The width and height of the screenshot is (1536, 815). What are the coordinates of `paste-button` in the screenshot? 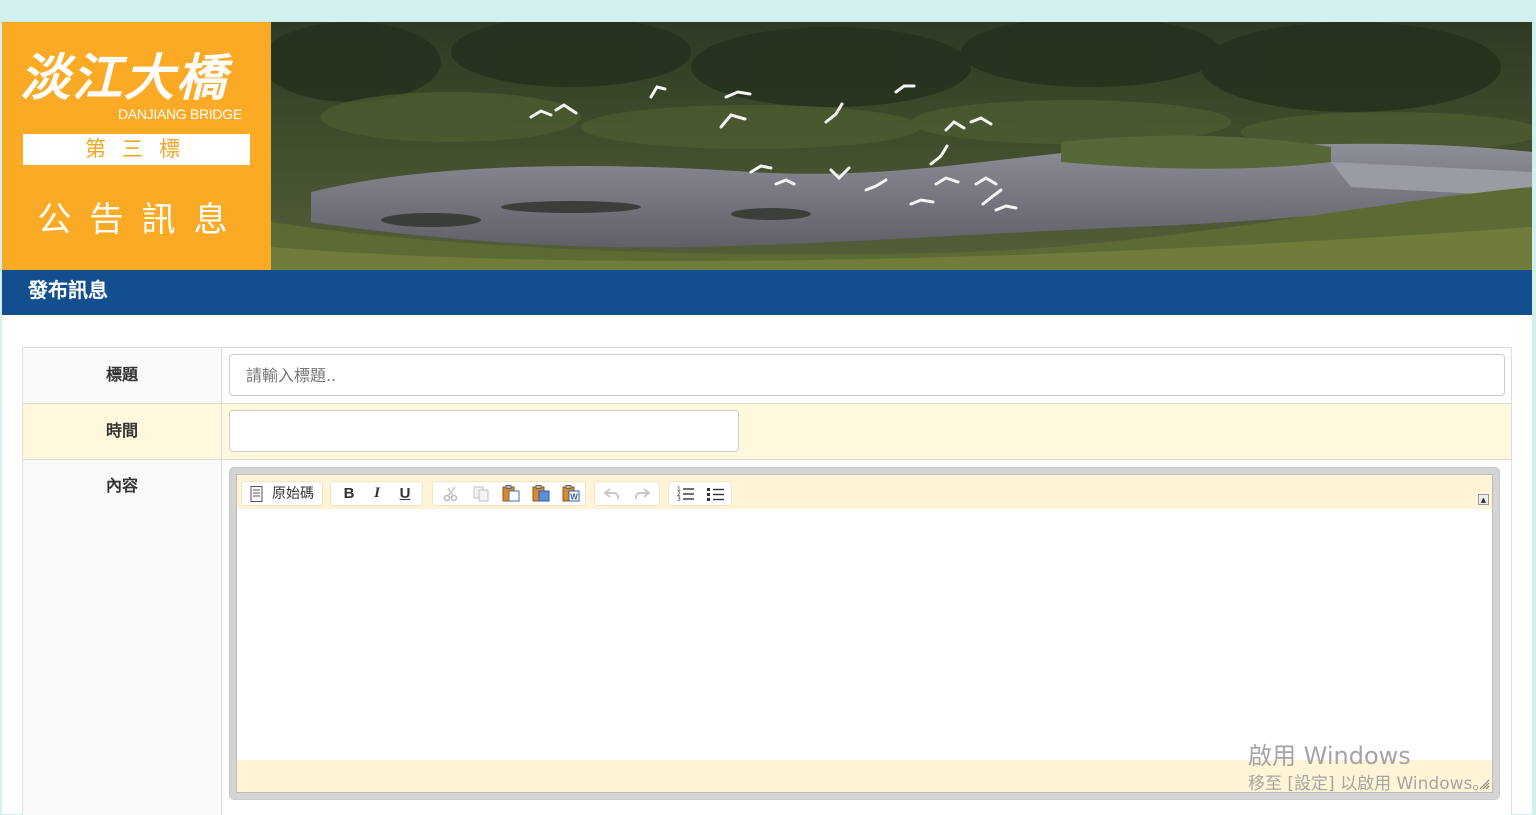 It's located at (511, 493).